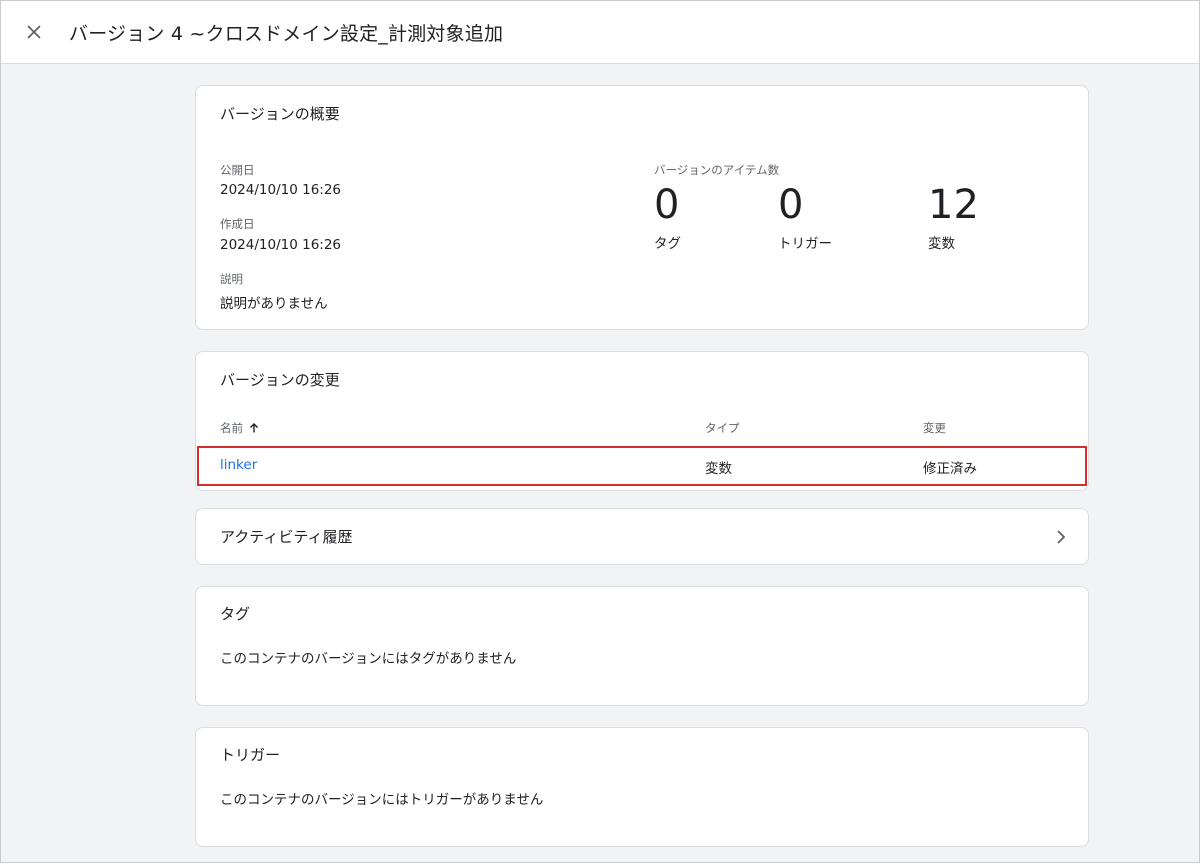 Image resolution: width=1200 pixels, height=863 pixels. Describe the element at coordinates (274, 304) in the screenshot. I see `description-value: 説明がありません` at that location.